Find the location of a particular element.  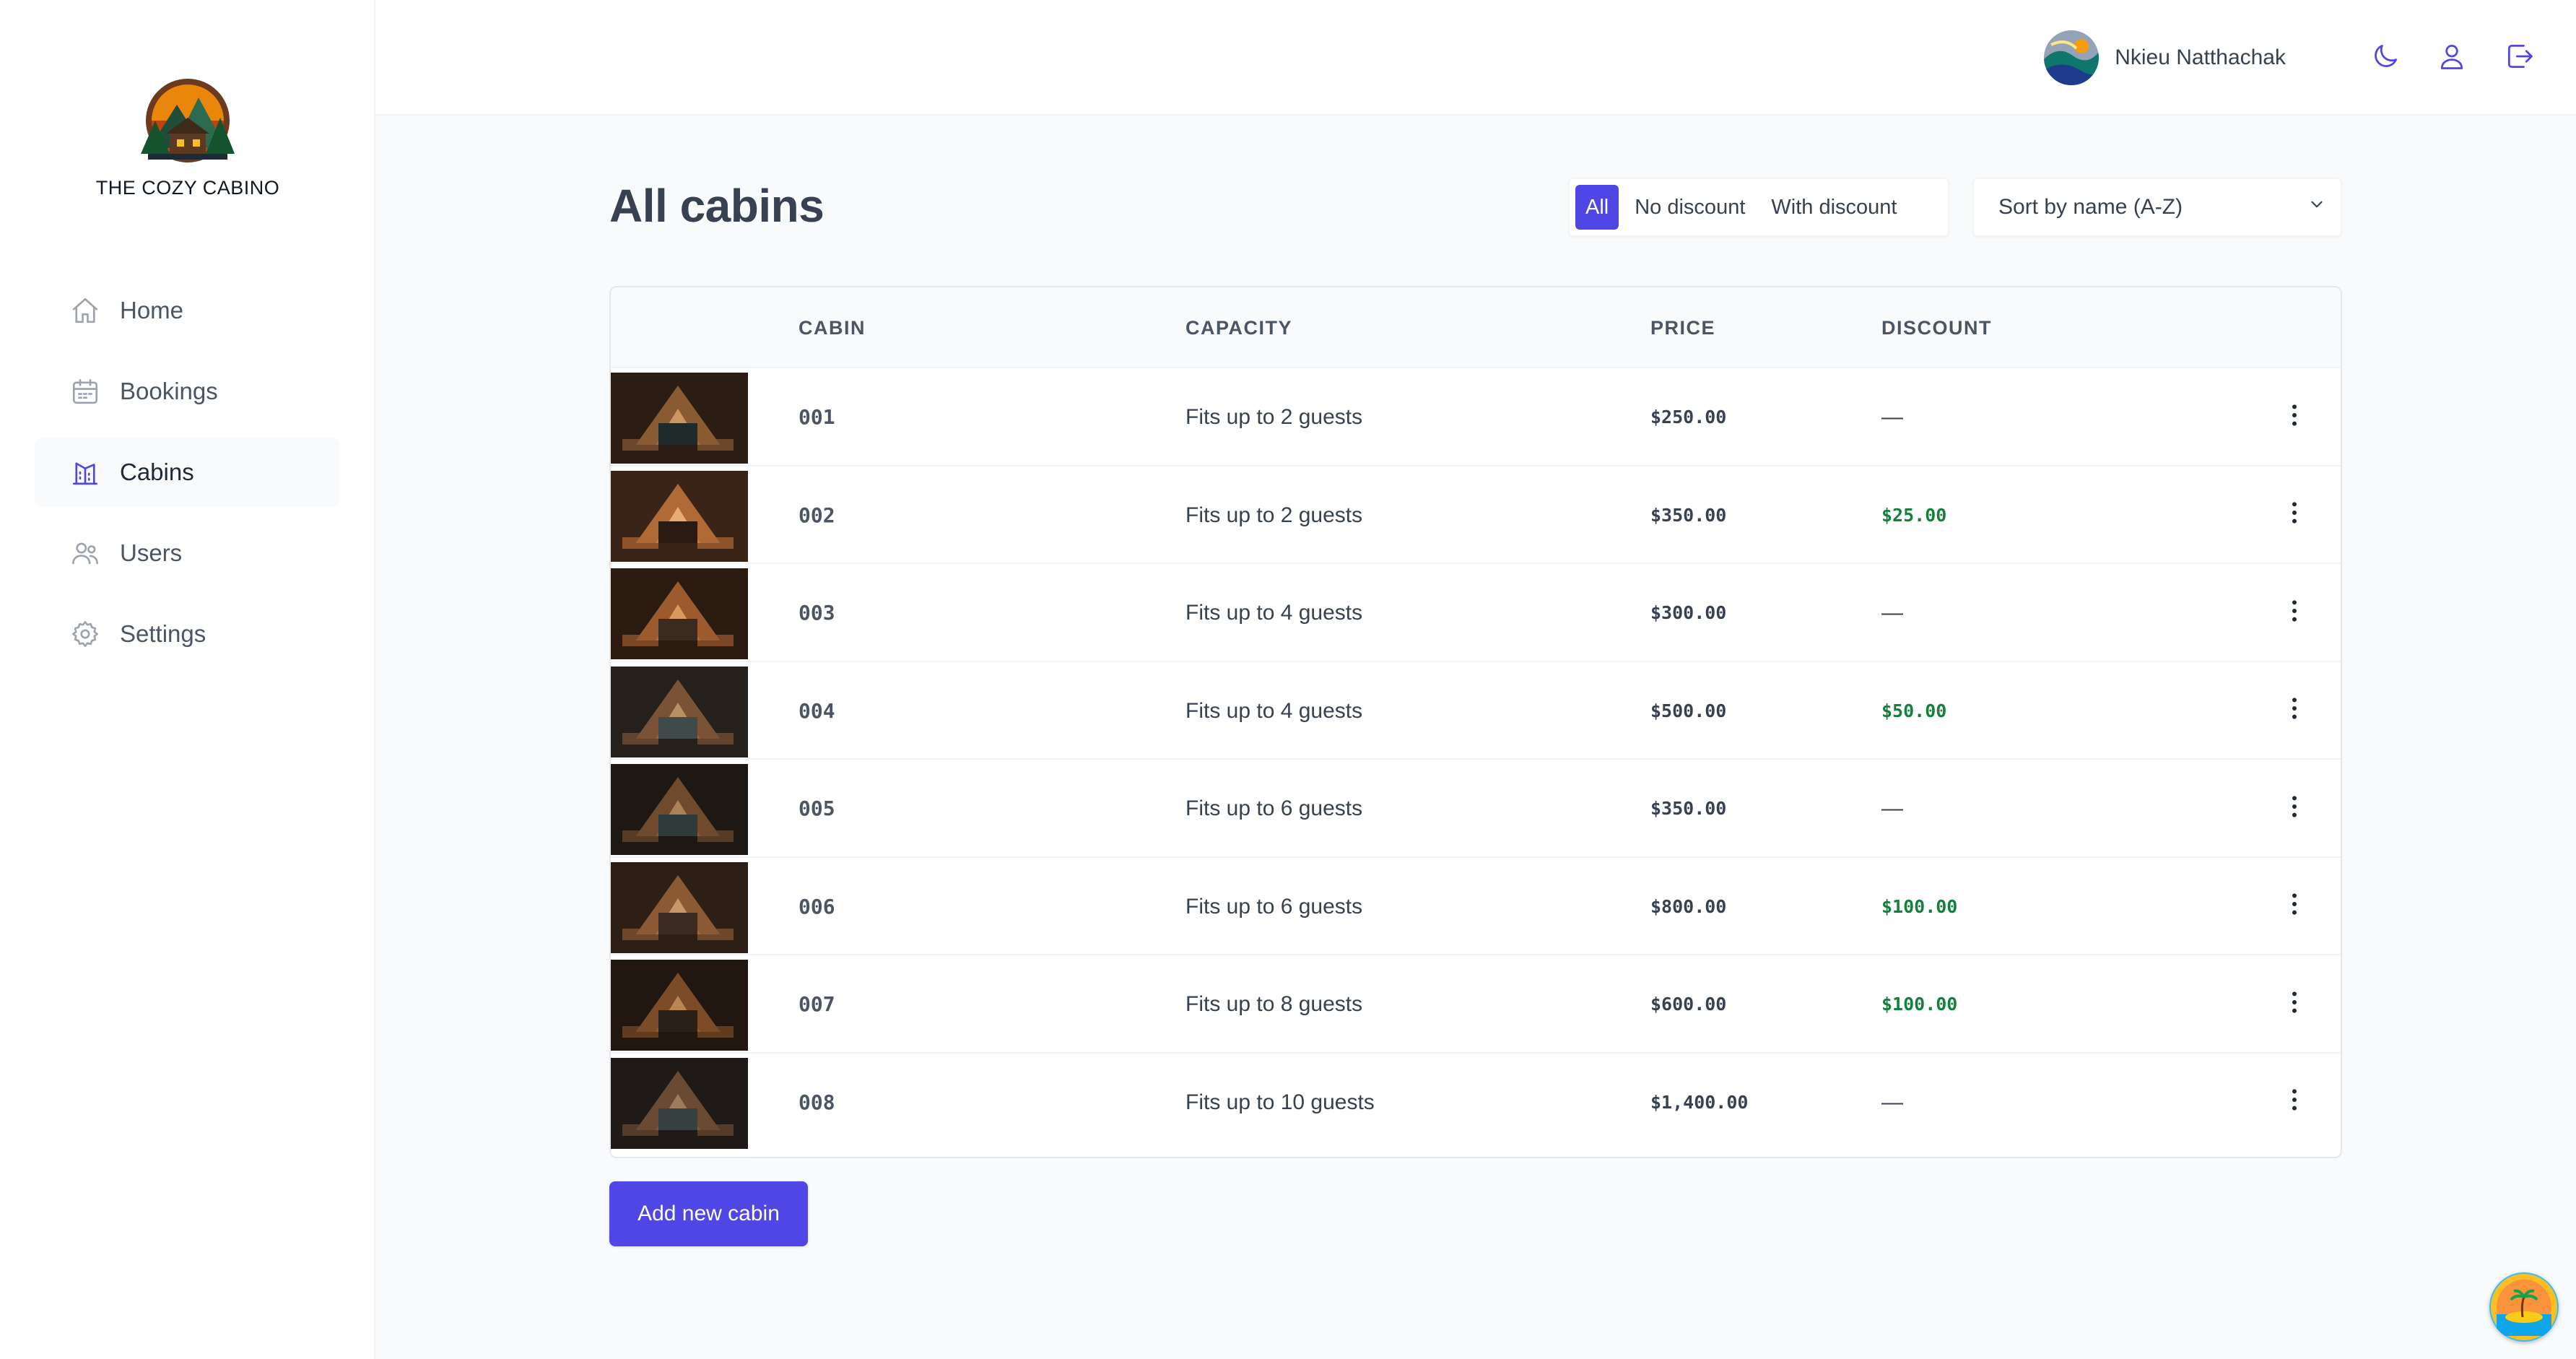

filter-no-discount-button: No discount is located at coordinates (1690, 207).